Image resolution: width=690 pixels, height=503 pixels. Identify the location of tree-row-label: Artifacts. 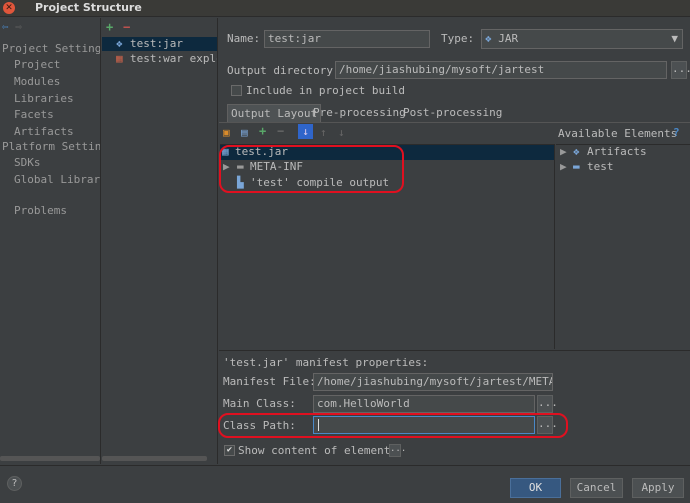
(617, 151).